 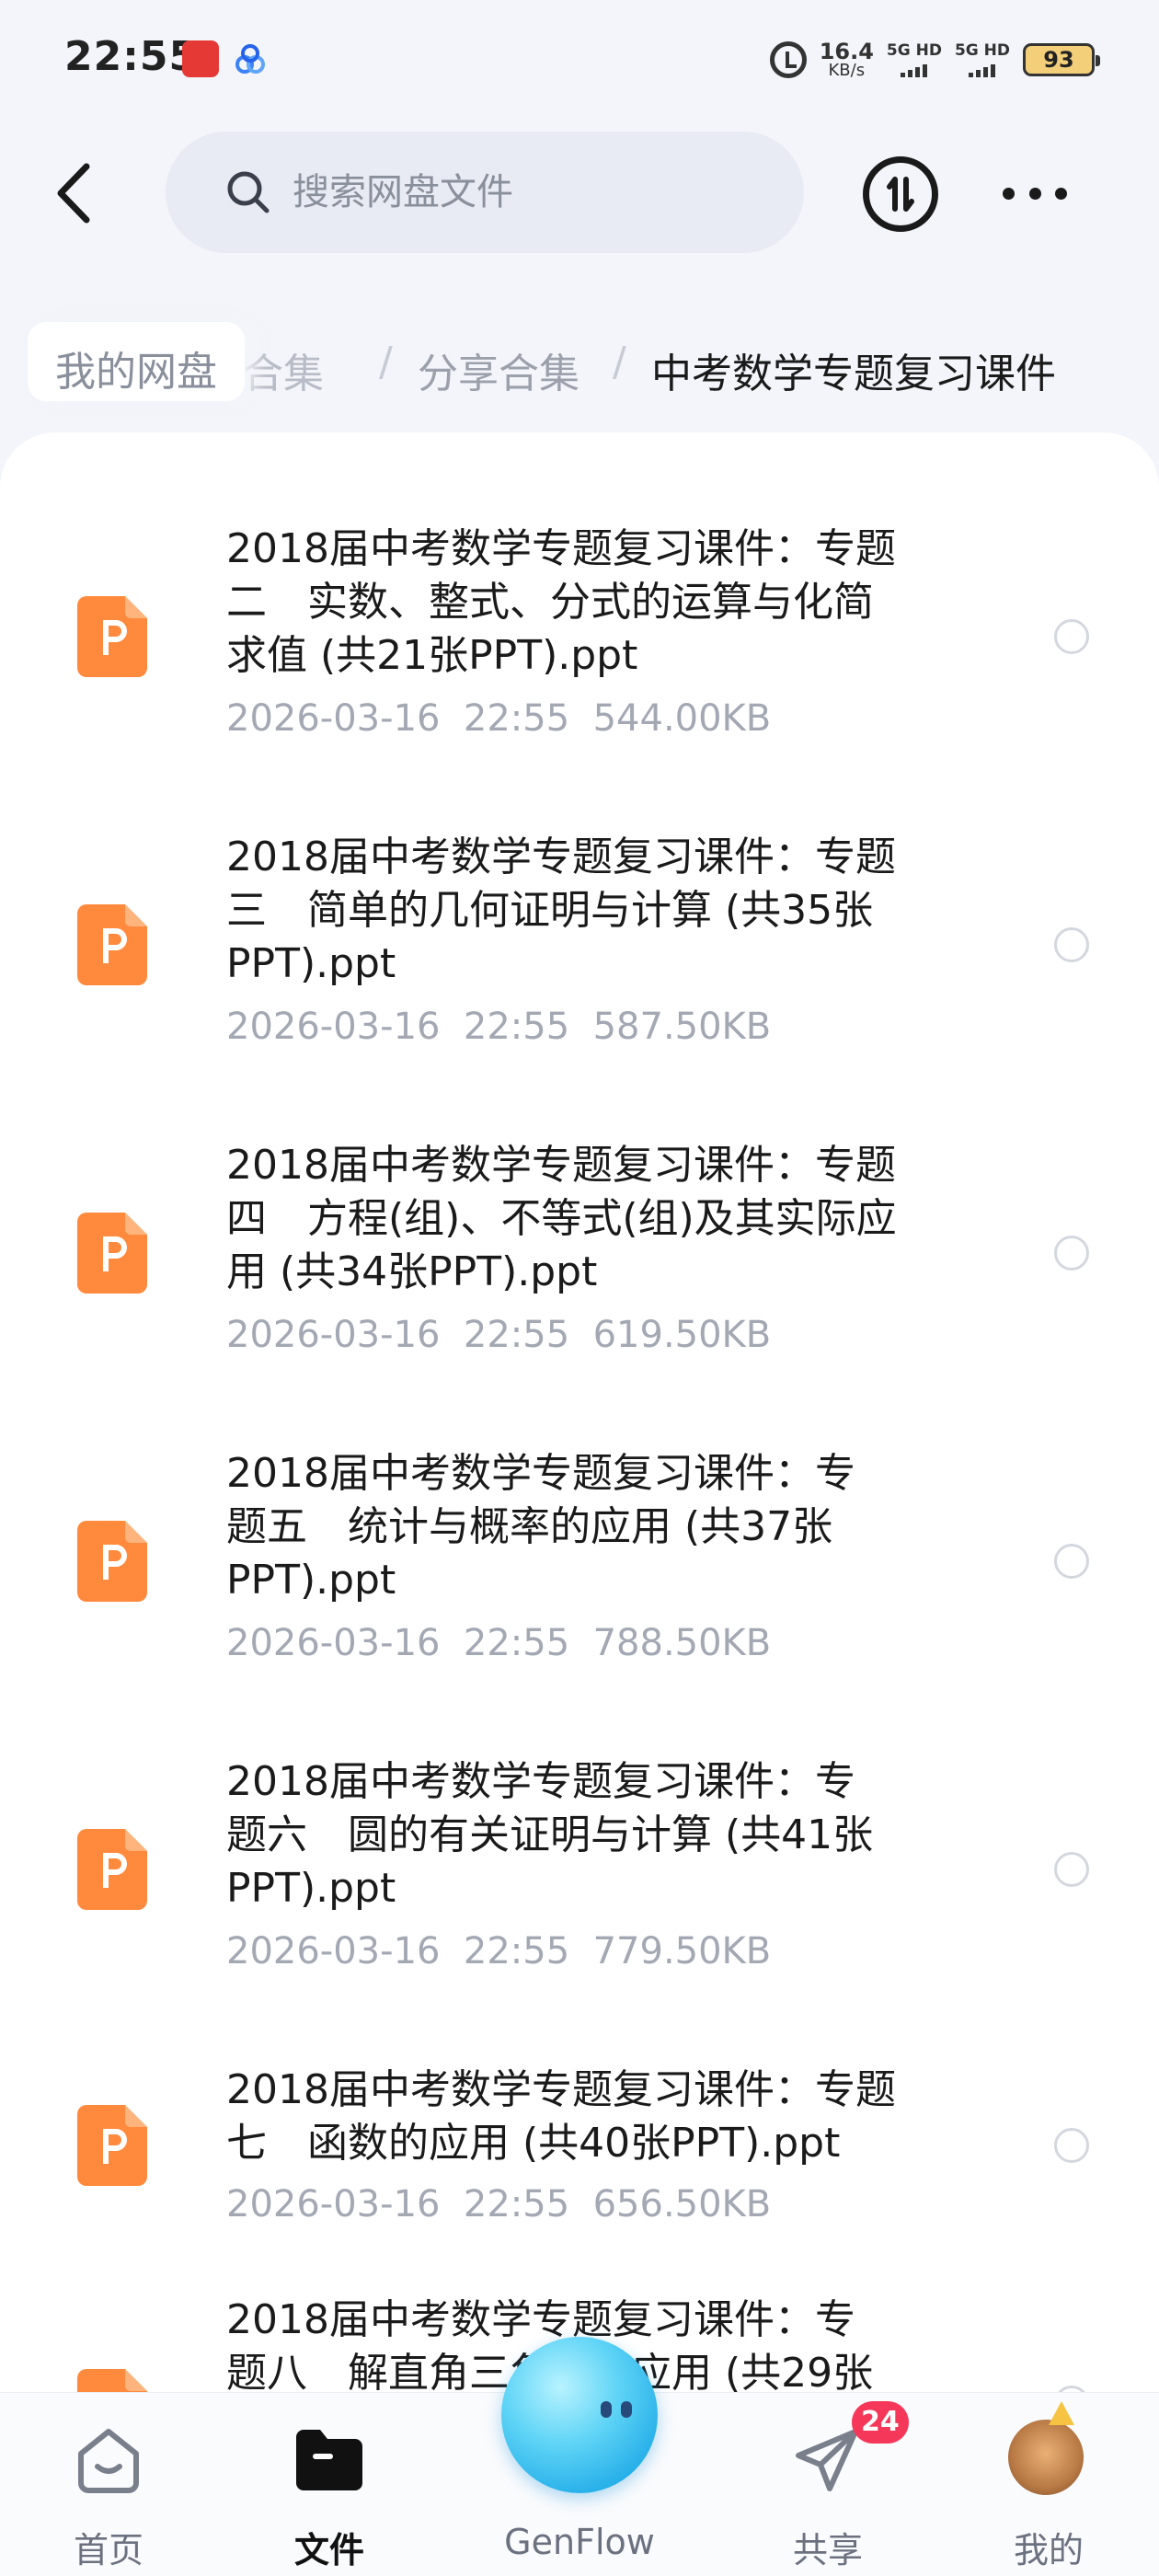 I want to click on genflow-assistant-icon, so click(x=579, y=2415).